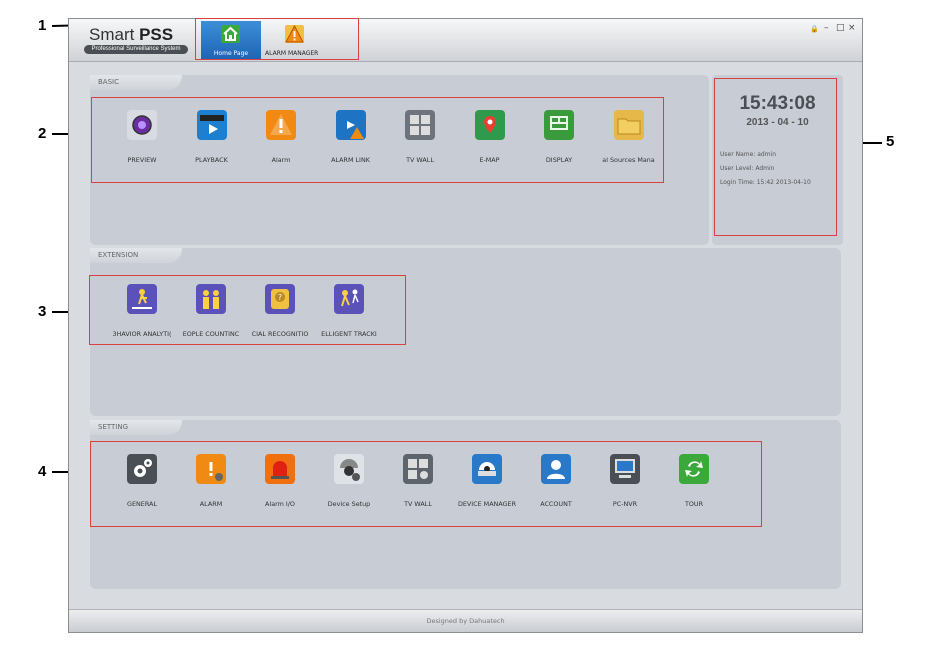  Describe the element at coordinates (136, 427) in the screenshot. I see `setting-panel-title: SETTING` at that location.